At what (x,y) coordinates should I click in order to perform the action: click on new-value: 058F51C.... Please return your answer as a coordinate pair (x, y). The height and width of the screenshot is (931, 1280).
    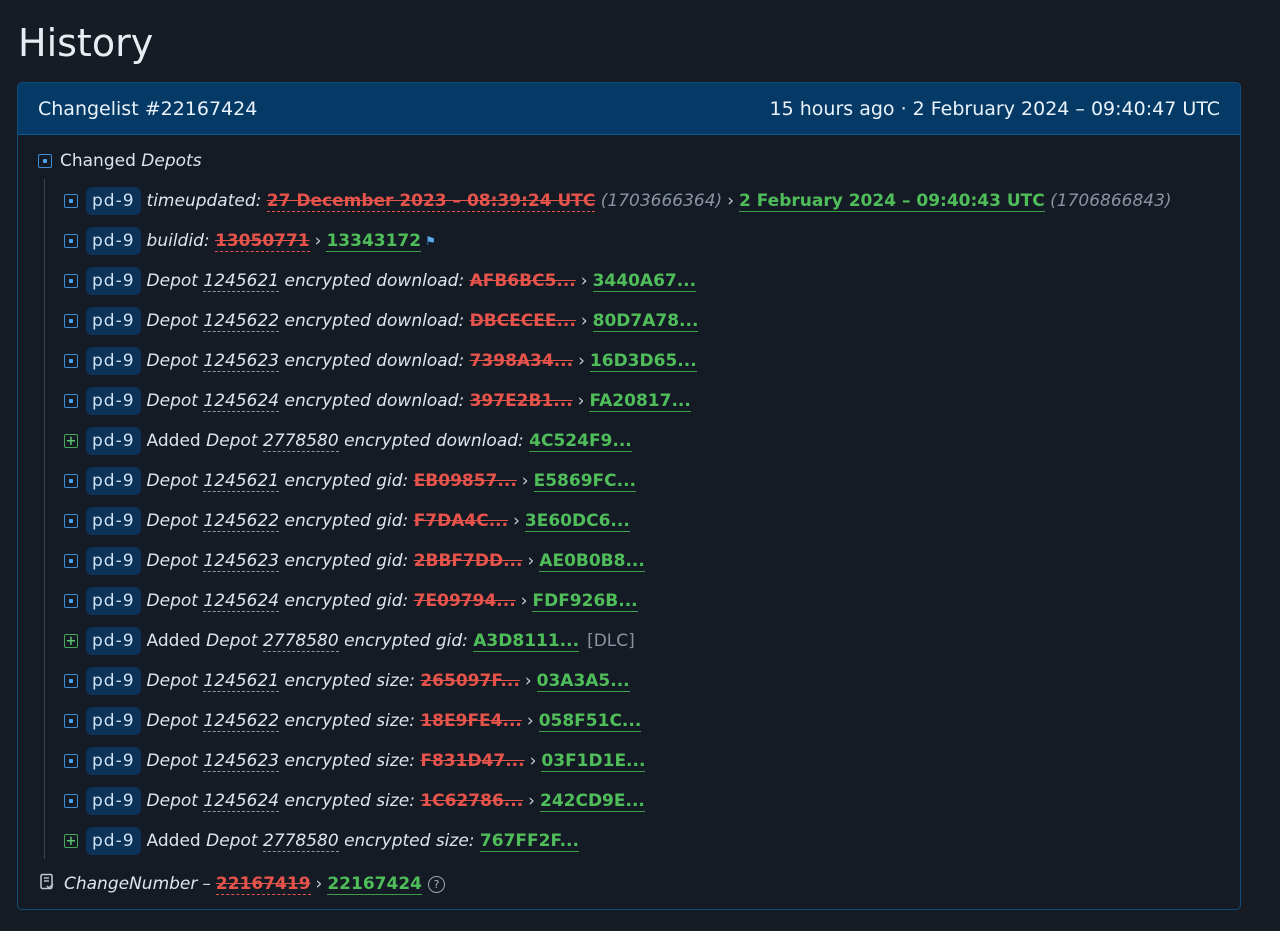
    Looking at the image, I should click on (590, 721).